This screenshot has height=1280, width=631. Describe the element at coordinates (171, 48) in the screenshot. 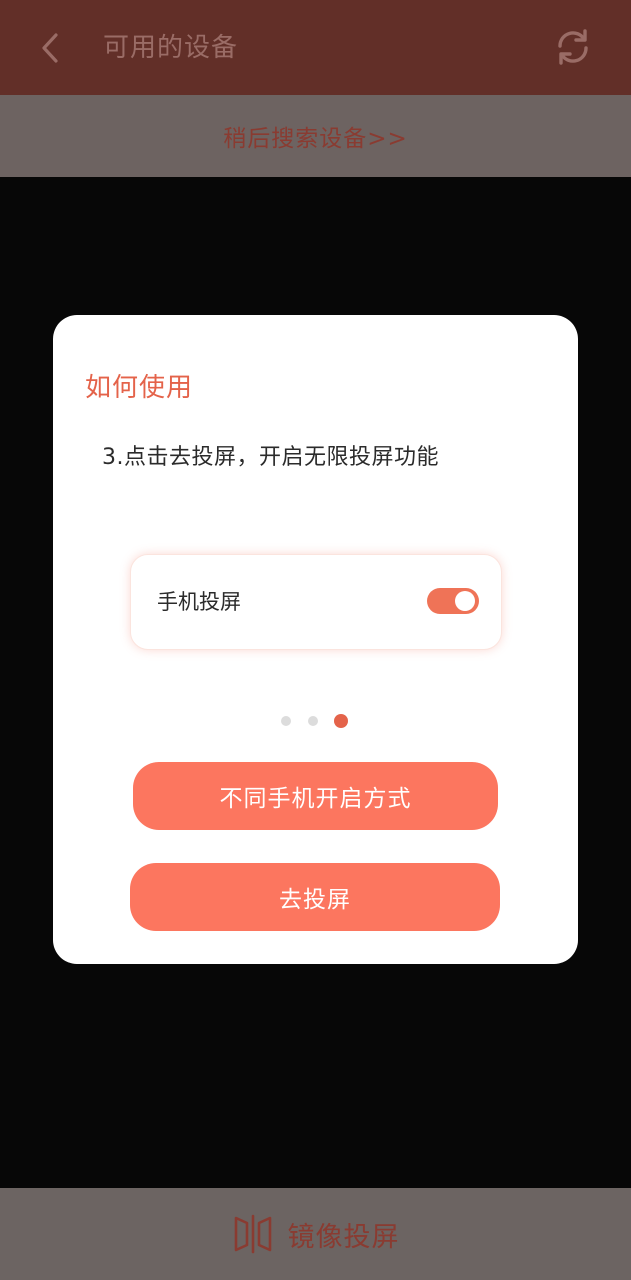

I see `page-title: 可用的设备` at that location.